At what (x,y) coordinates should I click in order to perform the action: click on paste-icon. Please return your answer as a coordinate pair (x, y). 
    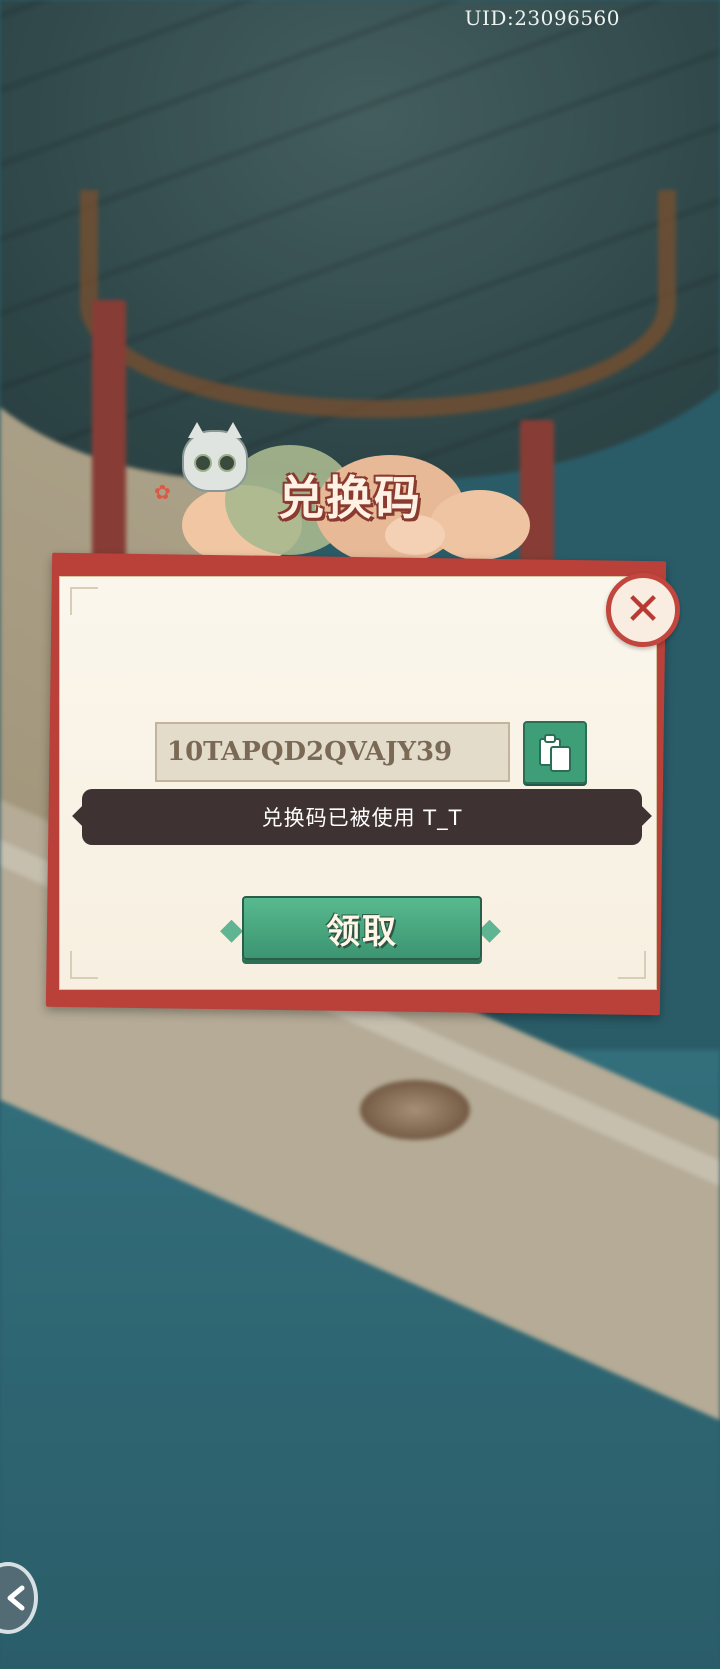
    Looking at the image, I should click on (555, 752).